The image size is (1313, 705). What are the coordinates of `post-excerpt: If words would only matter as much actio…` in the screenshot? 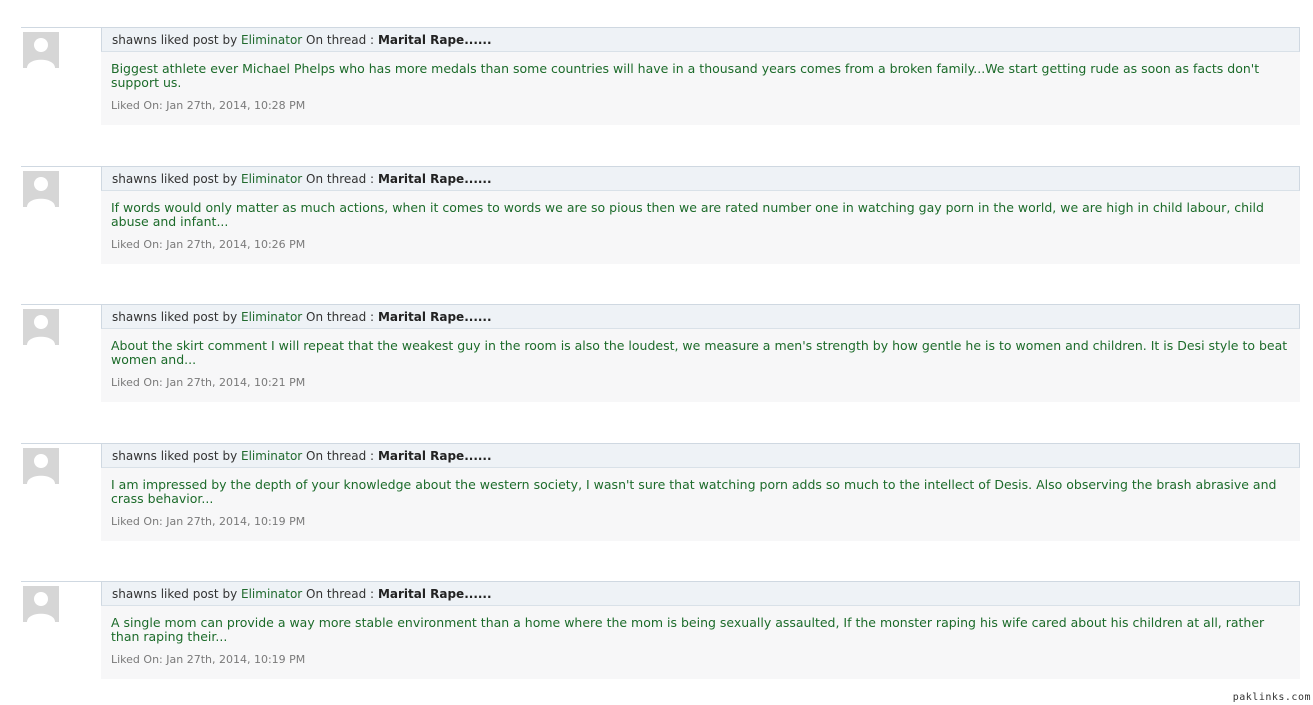 It's located at (687, 214).